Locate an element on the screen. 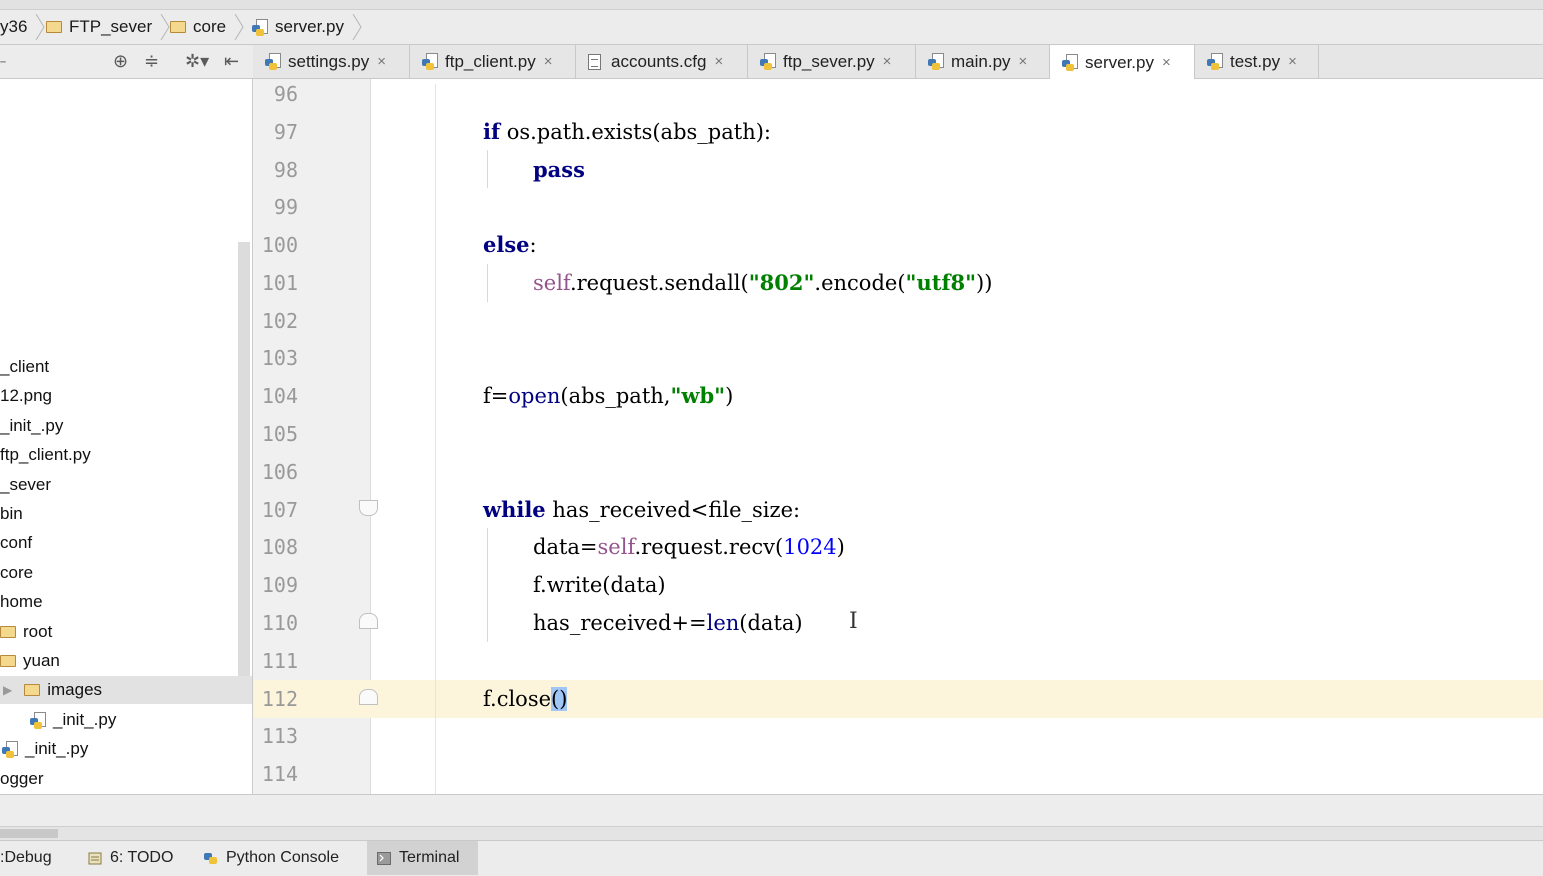 The height and width of the screenshot is (876, 1543). tree-item-selected: ▶ images is located at coordinates (126, 690).